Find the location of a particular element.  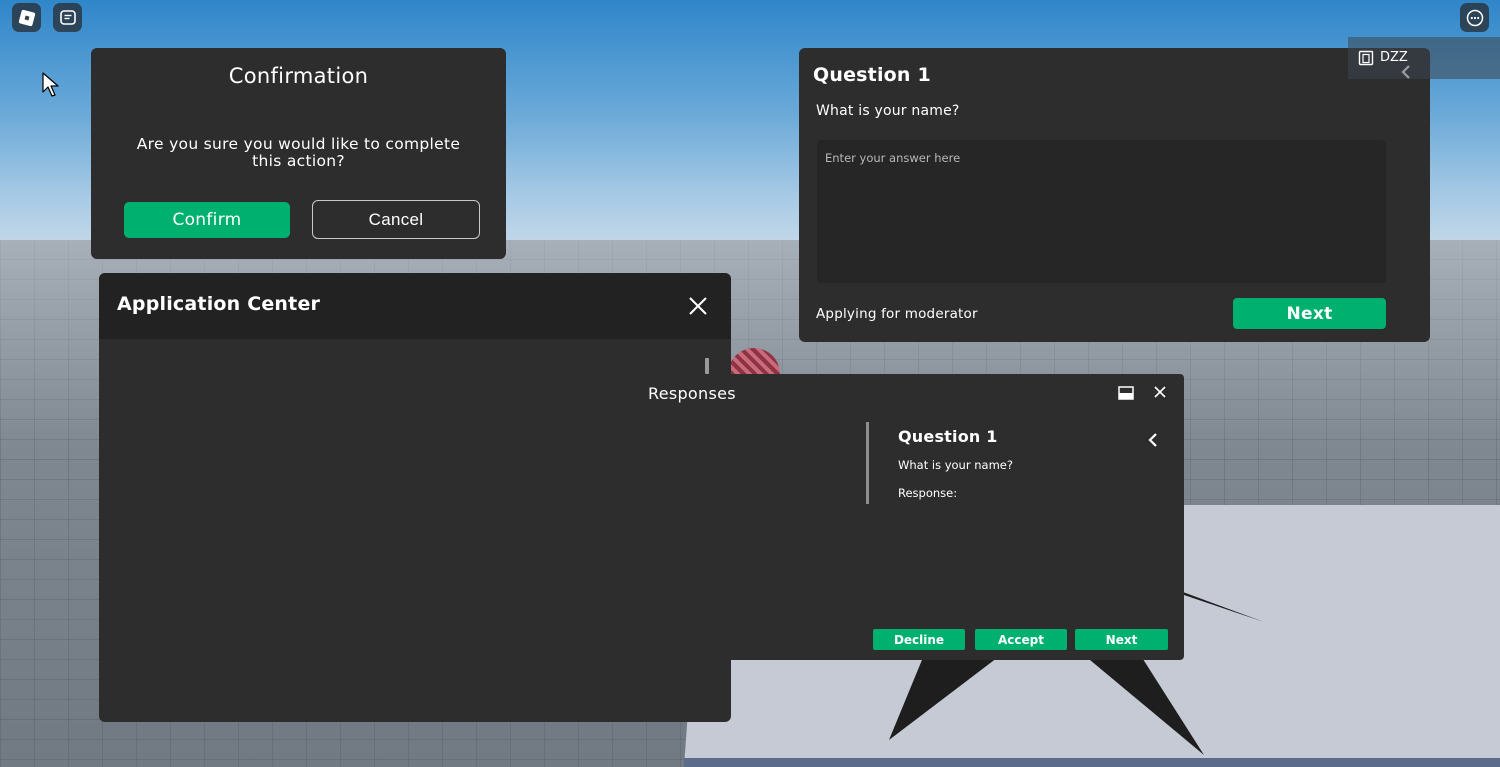

roblox-menu-button is located at coordinates (26, 17).